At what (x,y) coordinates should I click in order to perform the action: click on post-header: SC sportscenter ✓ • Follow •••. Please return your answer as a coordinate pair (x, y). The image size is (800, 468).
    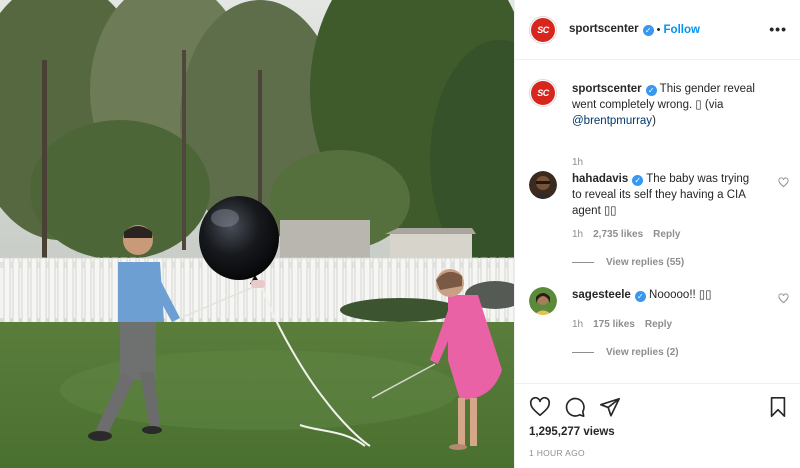
    Looking at the image, I should click on (657, 30).